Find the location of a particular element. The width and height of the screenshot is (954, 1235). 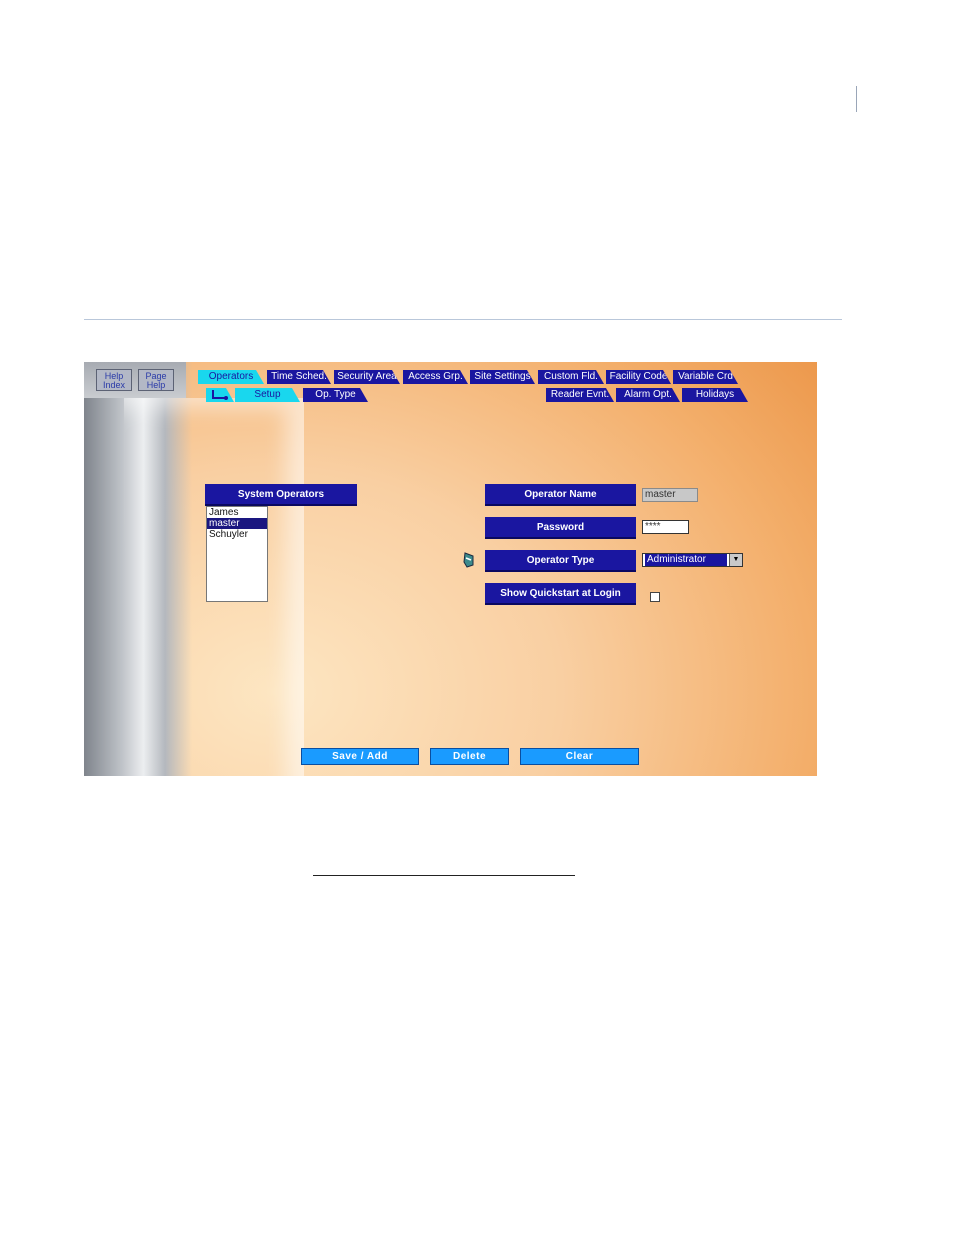

operator-type-value: Administrator is located at coordinates (686, 560).